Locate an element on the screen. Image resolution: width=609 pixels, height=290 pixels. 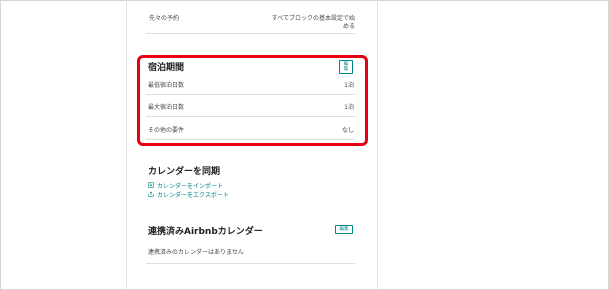
prior-notice-label: 先々の予約 is located at coordinates (164, 18).